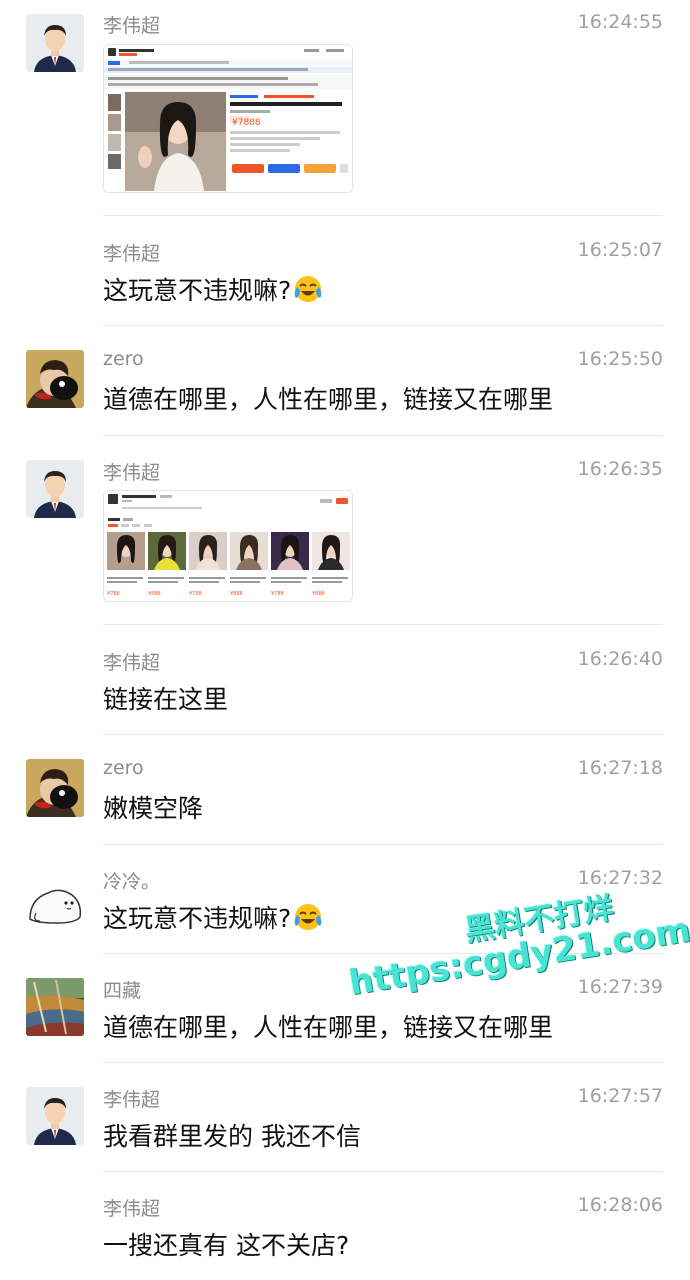  Describe the element at coordinates (228, 118) in the screenshot. I see `product-page-screenshot: ¥7888` at that location.